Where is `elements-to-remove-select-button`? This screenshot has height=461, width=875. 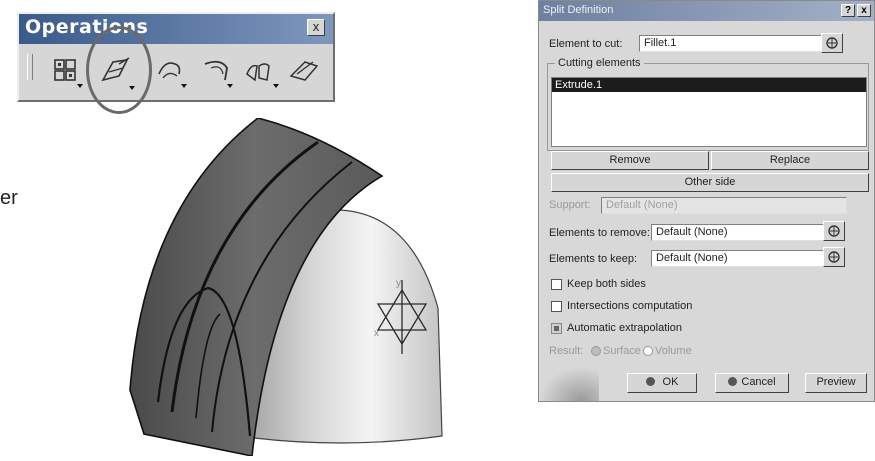
elements-to-remove-select-button is located at coordinates (834, 231).